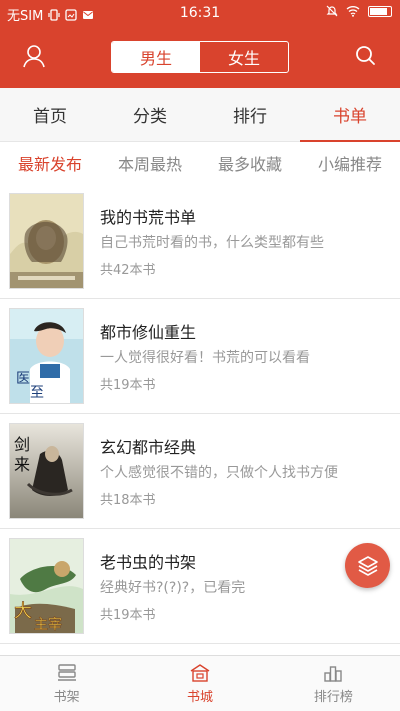 This screenshot has height=711, width=400. What do you see at coordinates (50, 163) in the screenshot?
I see `subtab-latest: 最新发布` at bounding box center [50, 163].